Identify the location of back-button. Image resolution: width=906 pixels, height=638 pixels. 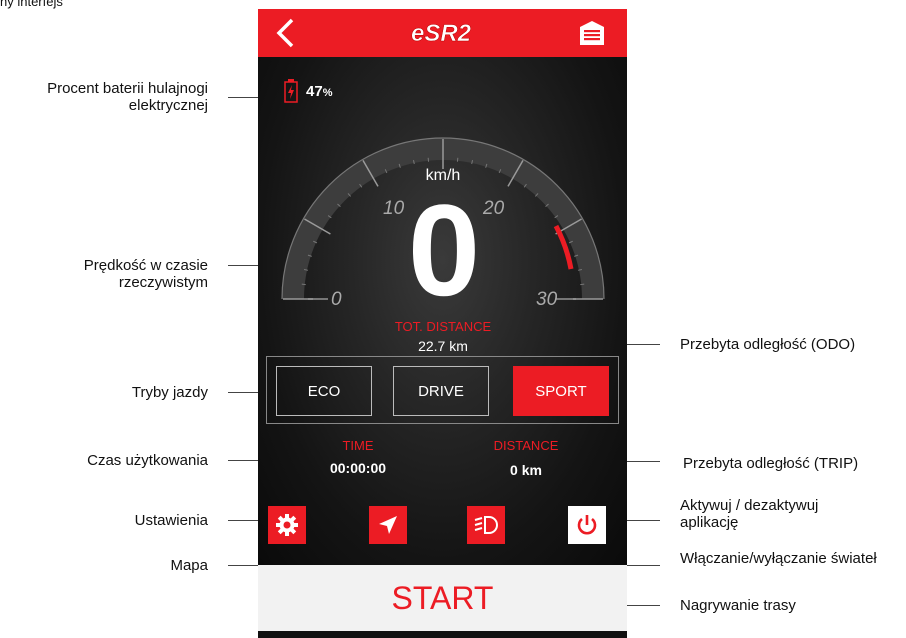
(285, 33).